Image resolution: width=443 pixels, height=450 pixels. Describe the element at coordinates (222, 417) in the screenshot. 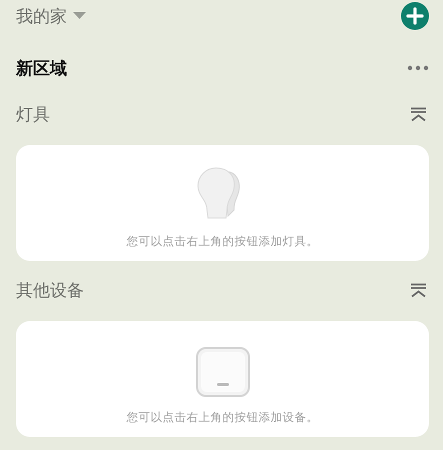

I see `empty-hint: 您可以点击右上角的按钮添加设备。` at that location.